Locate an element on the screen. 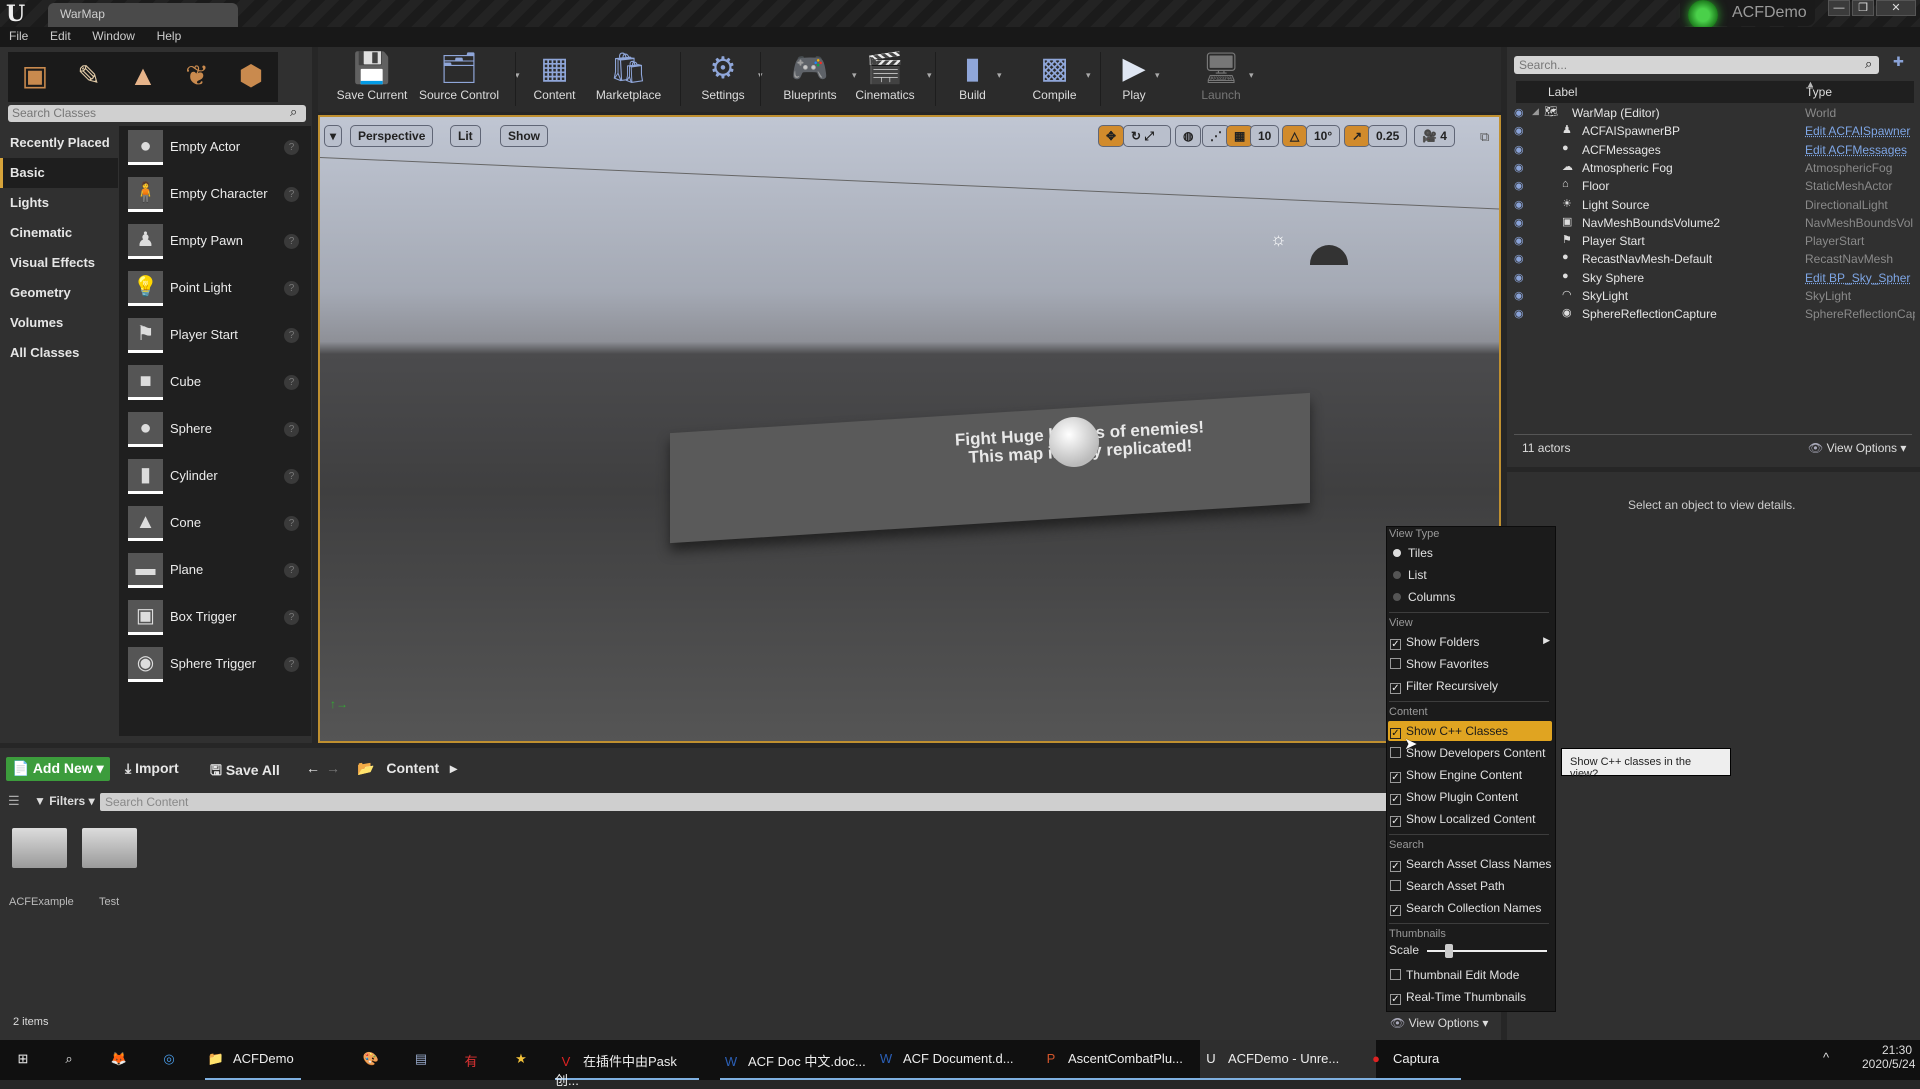 This screenshot has height=1089, width=1920. add-new-button: 📄 Add New ▾ is located at coordinates (58, 769).